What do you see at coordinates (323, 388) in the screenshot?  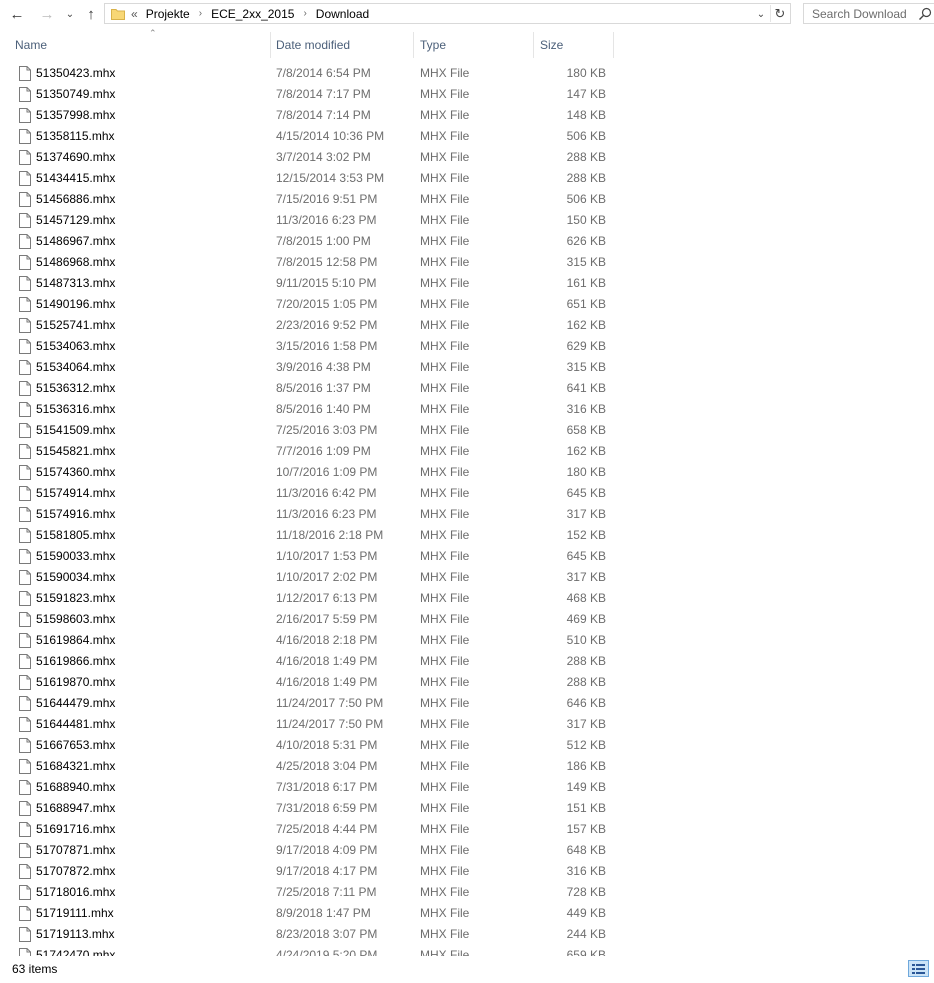 I see `file-date-modified: 8/5/2016 1:37 PM` at bounding box center [323, 388].